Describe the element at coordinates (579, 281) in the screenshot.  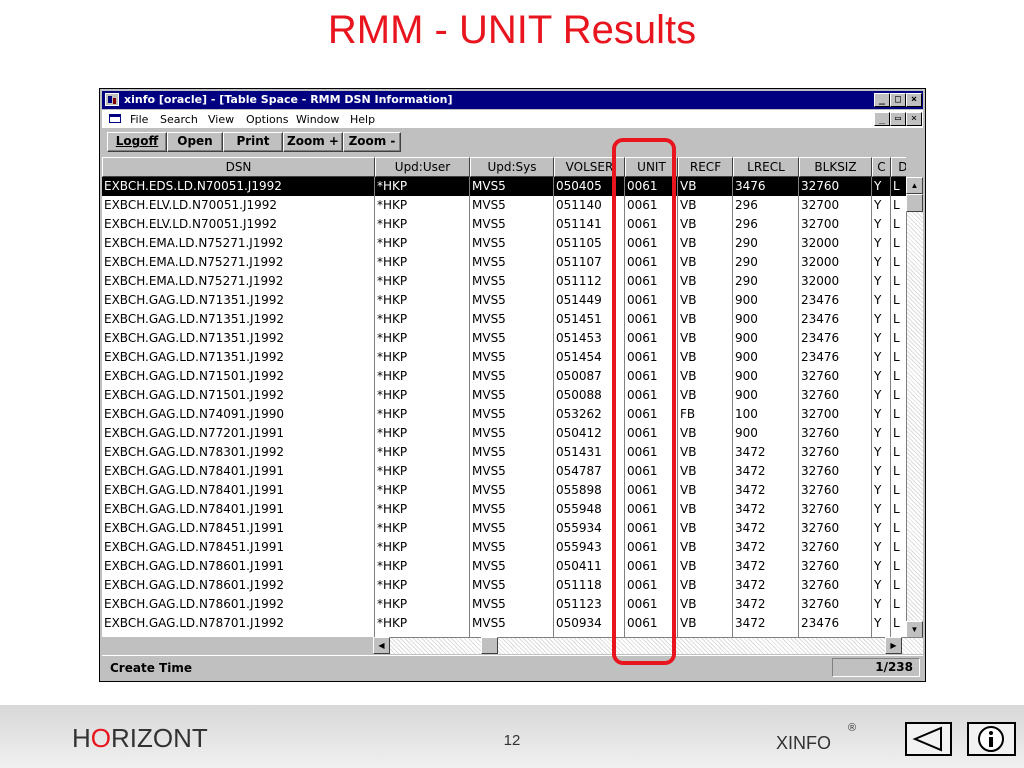
I see `table-cell: 051112` at that location.